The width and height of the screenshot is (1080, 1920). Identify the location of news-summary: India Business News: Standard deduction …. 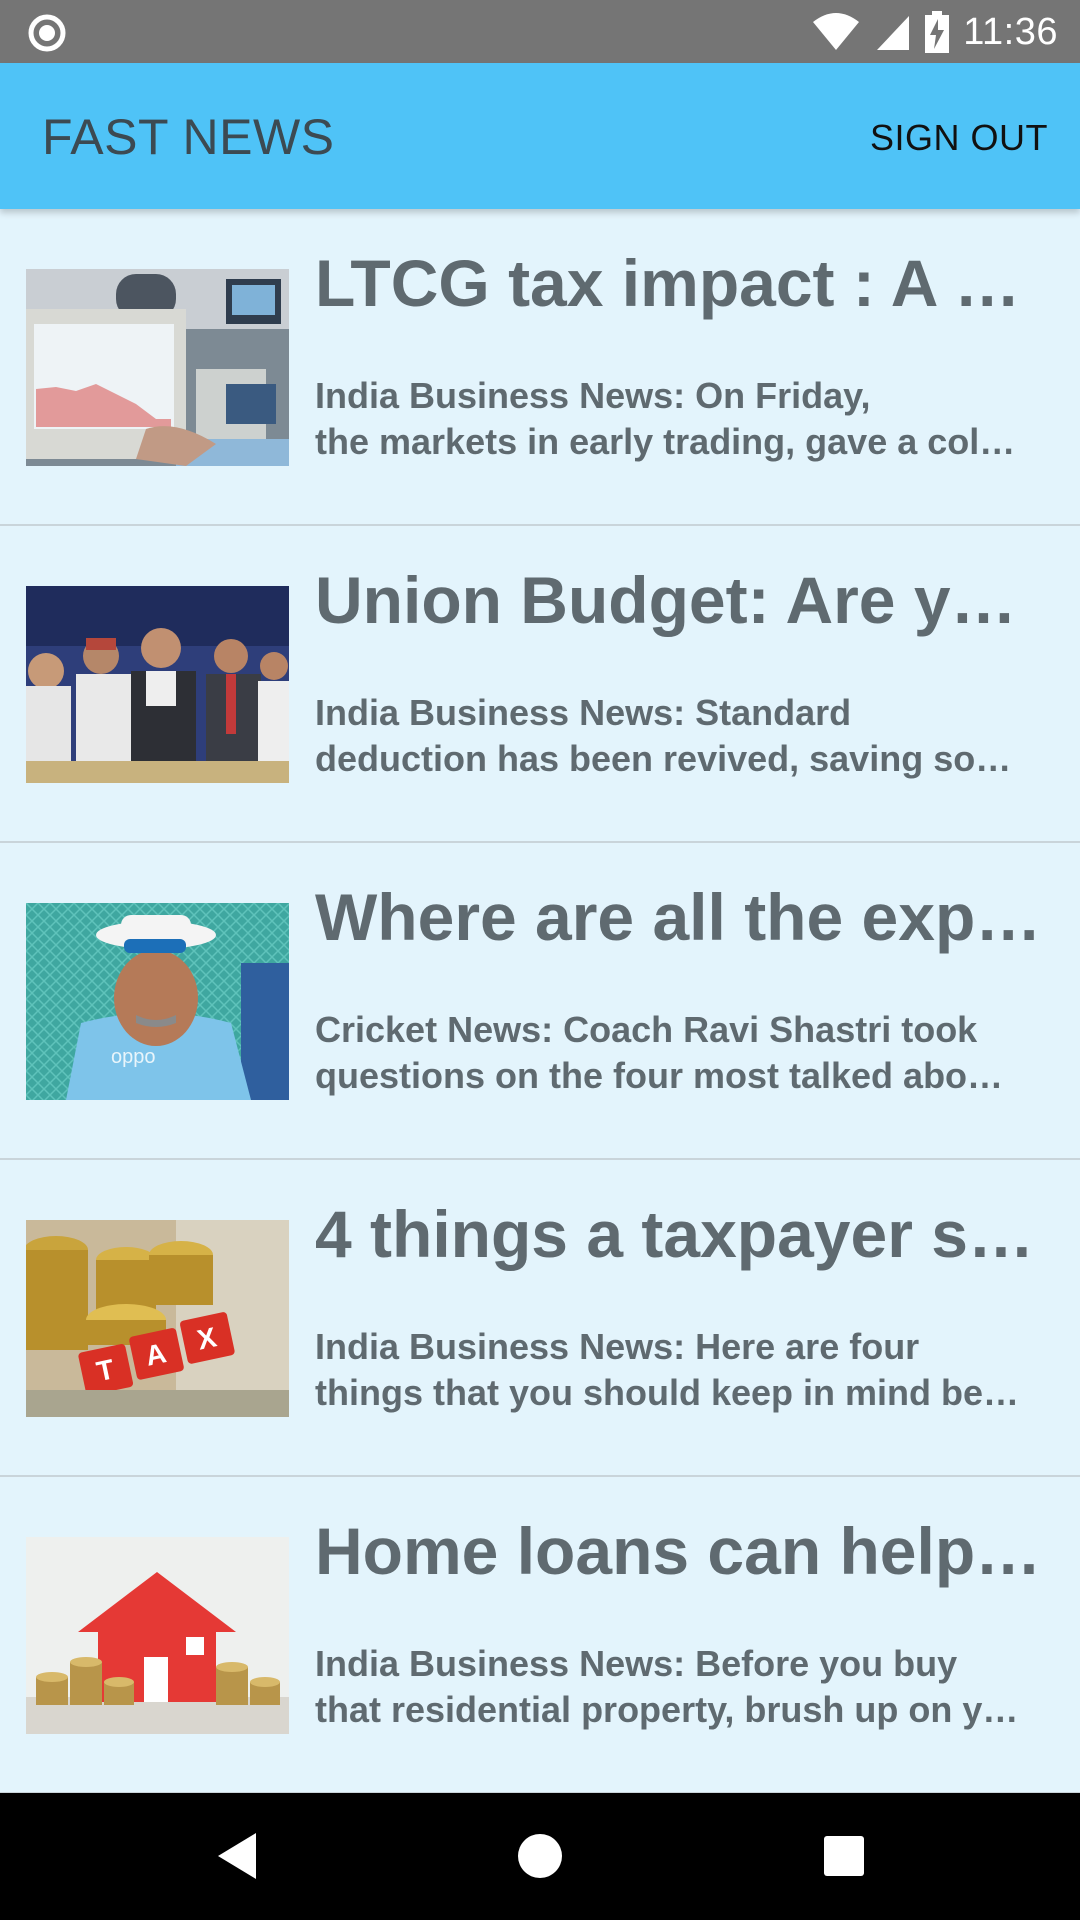
(672, 736).